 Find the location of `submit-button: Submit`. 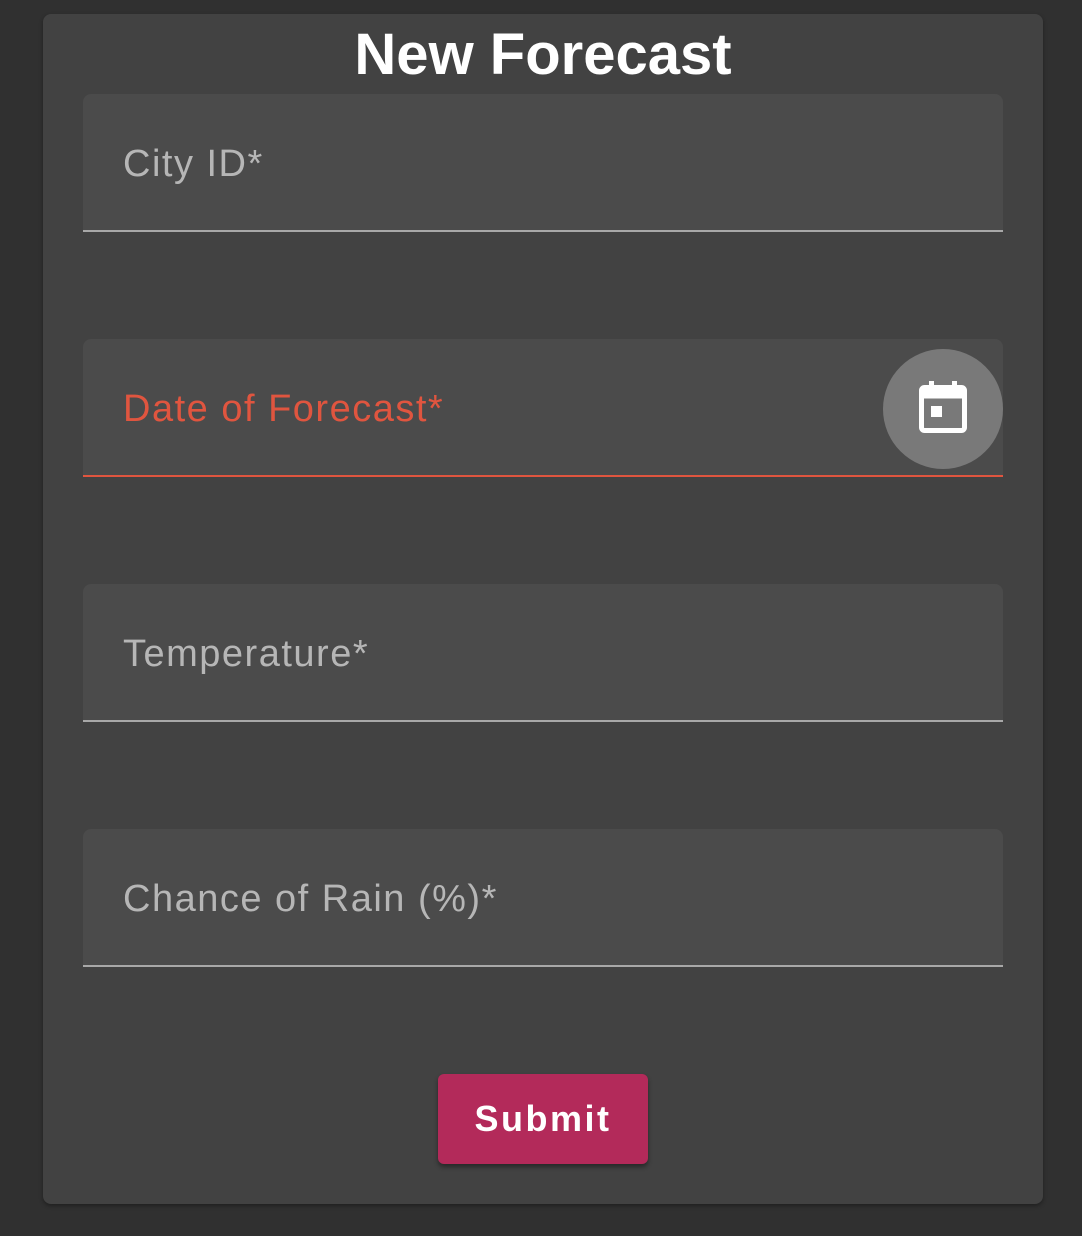

submit-button: Submit is located at coordinates (543, 1119).